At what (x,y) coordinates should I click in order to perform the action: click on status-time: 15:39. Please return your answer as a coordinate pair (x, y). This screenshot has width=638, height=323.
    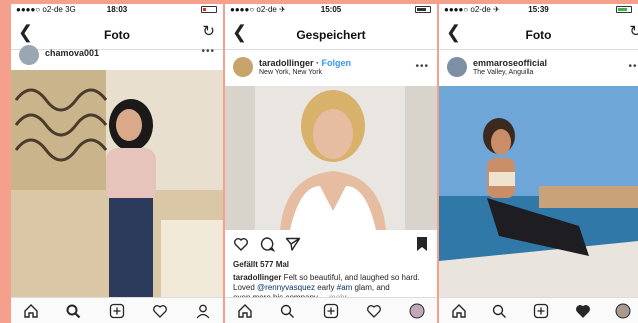
    Looking at the image, I should click on (538, 9).